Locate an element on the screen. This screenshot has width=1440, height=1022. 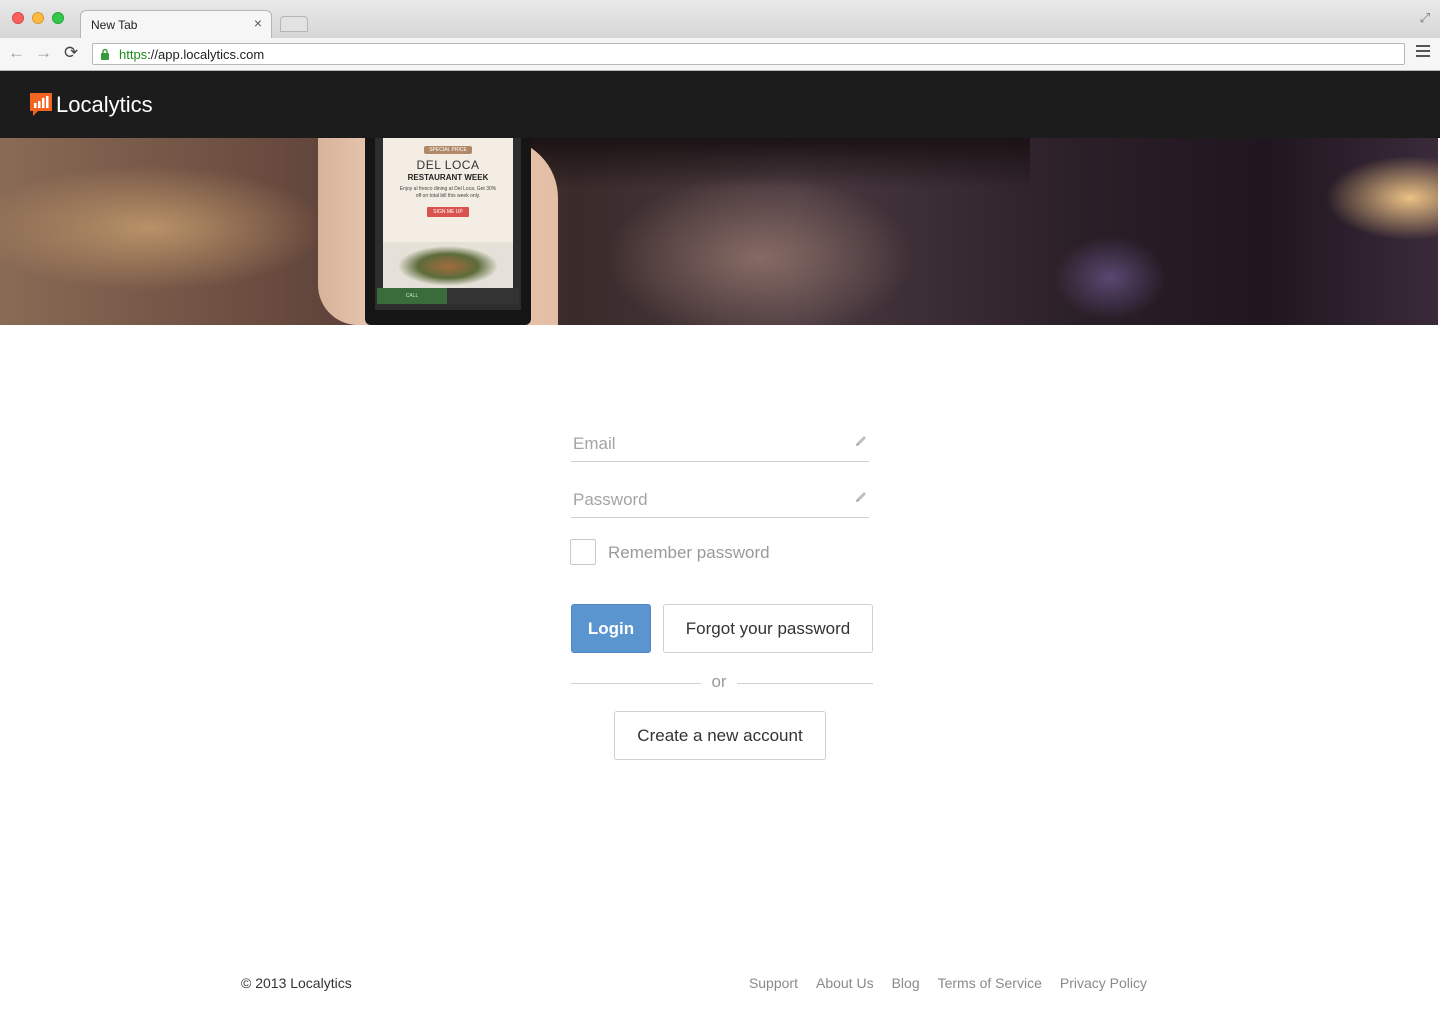
site-header: Localytics is located at coordinates (720, 104).